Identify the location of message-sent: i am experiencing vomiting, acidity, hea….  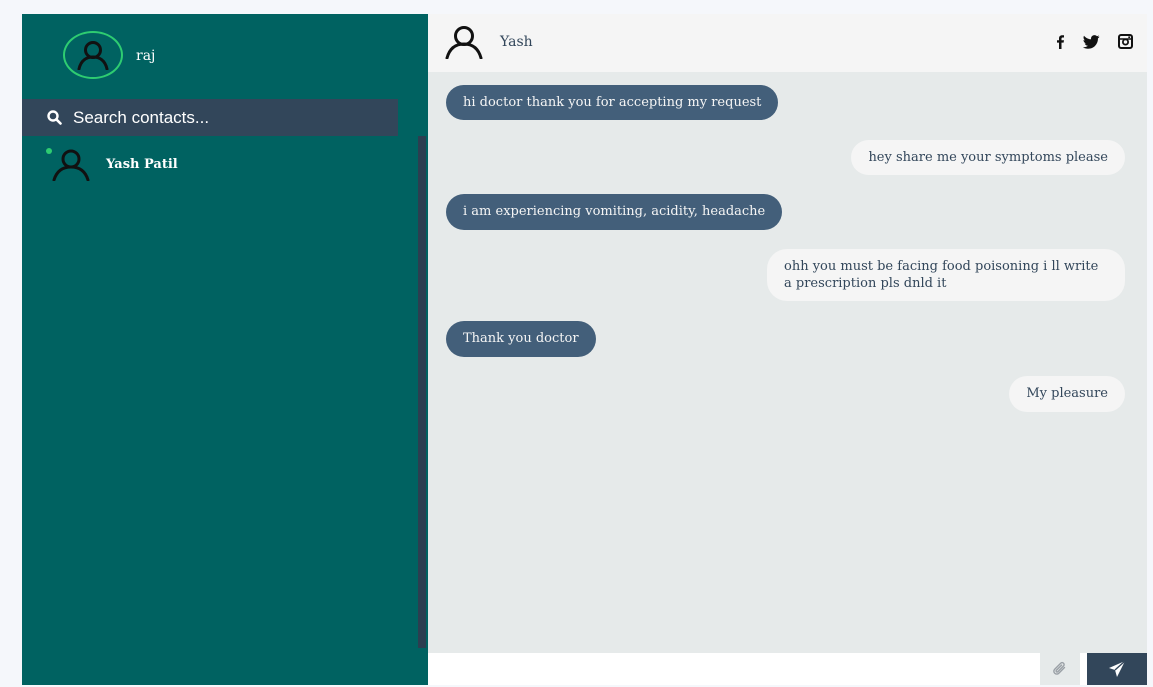
(614, 212).